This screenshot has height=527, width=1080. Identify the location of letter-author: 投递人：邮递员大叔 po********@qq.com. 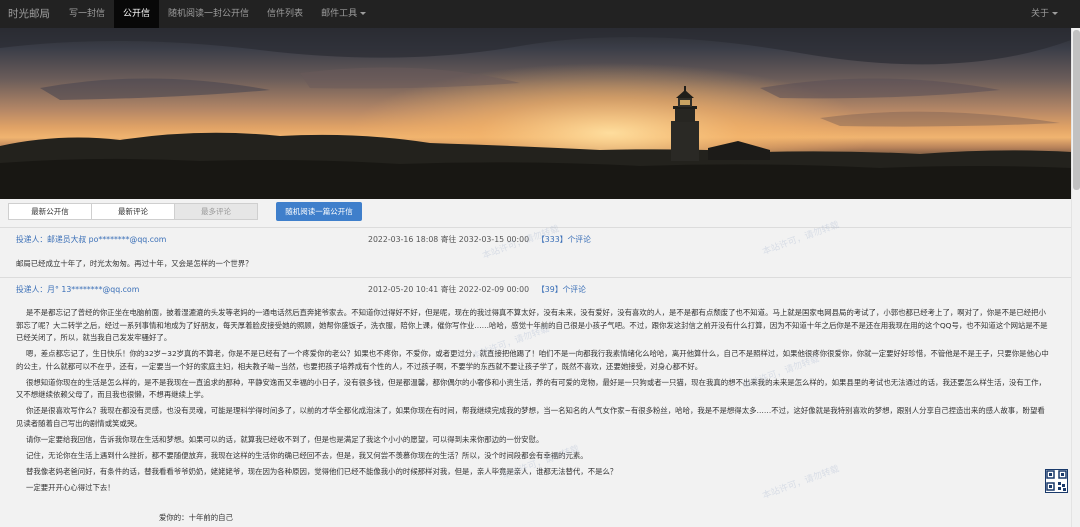
(91, 239).